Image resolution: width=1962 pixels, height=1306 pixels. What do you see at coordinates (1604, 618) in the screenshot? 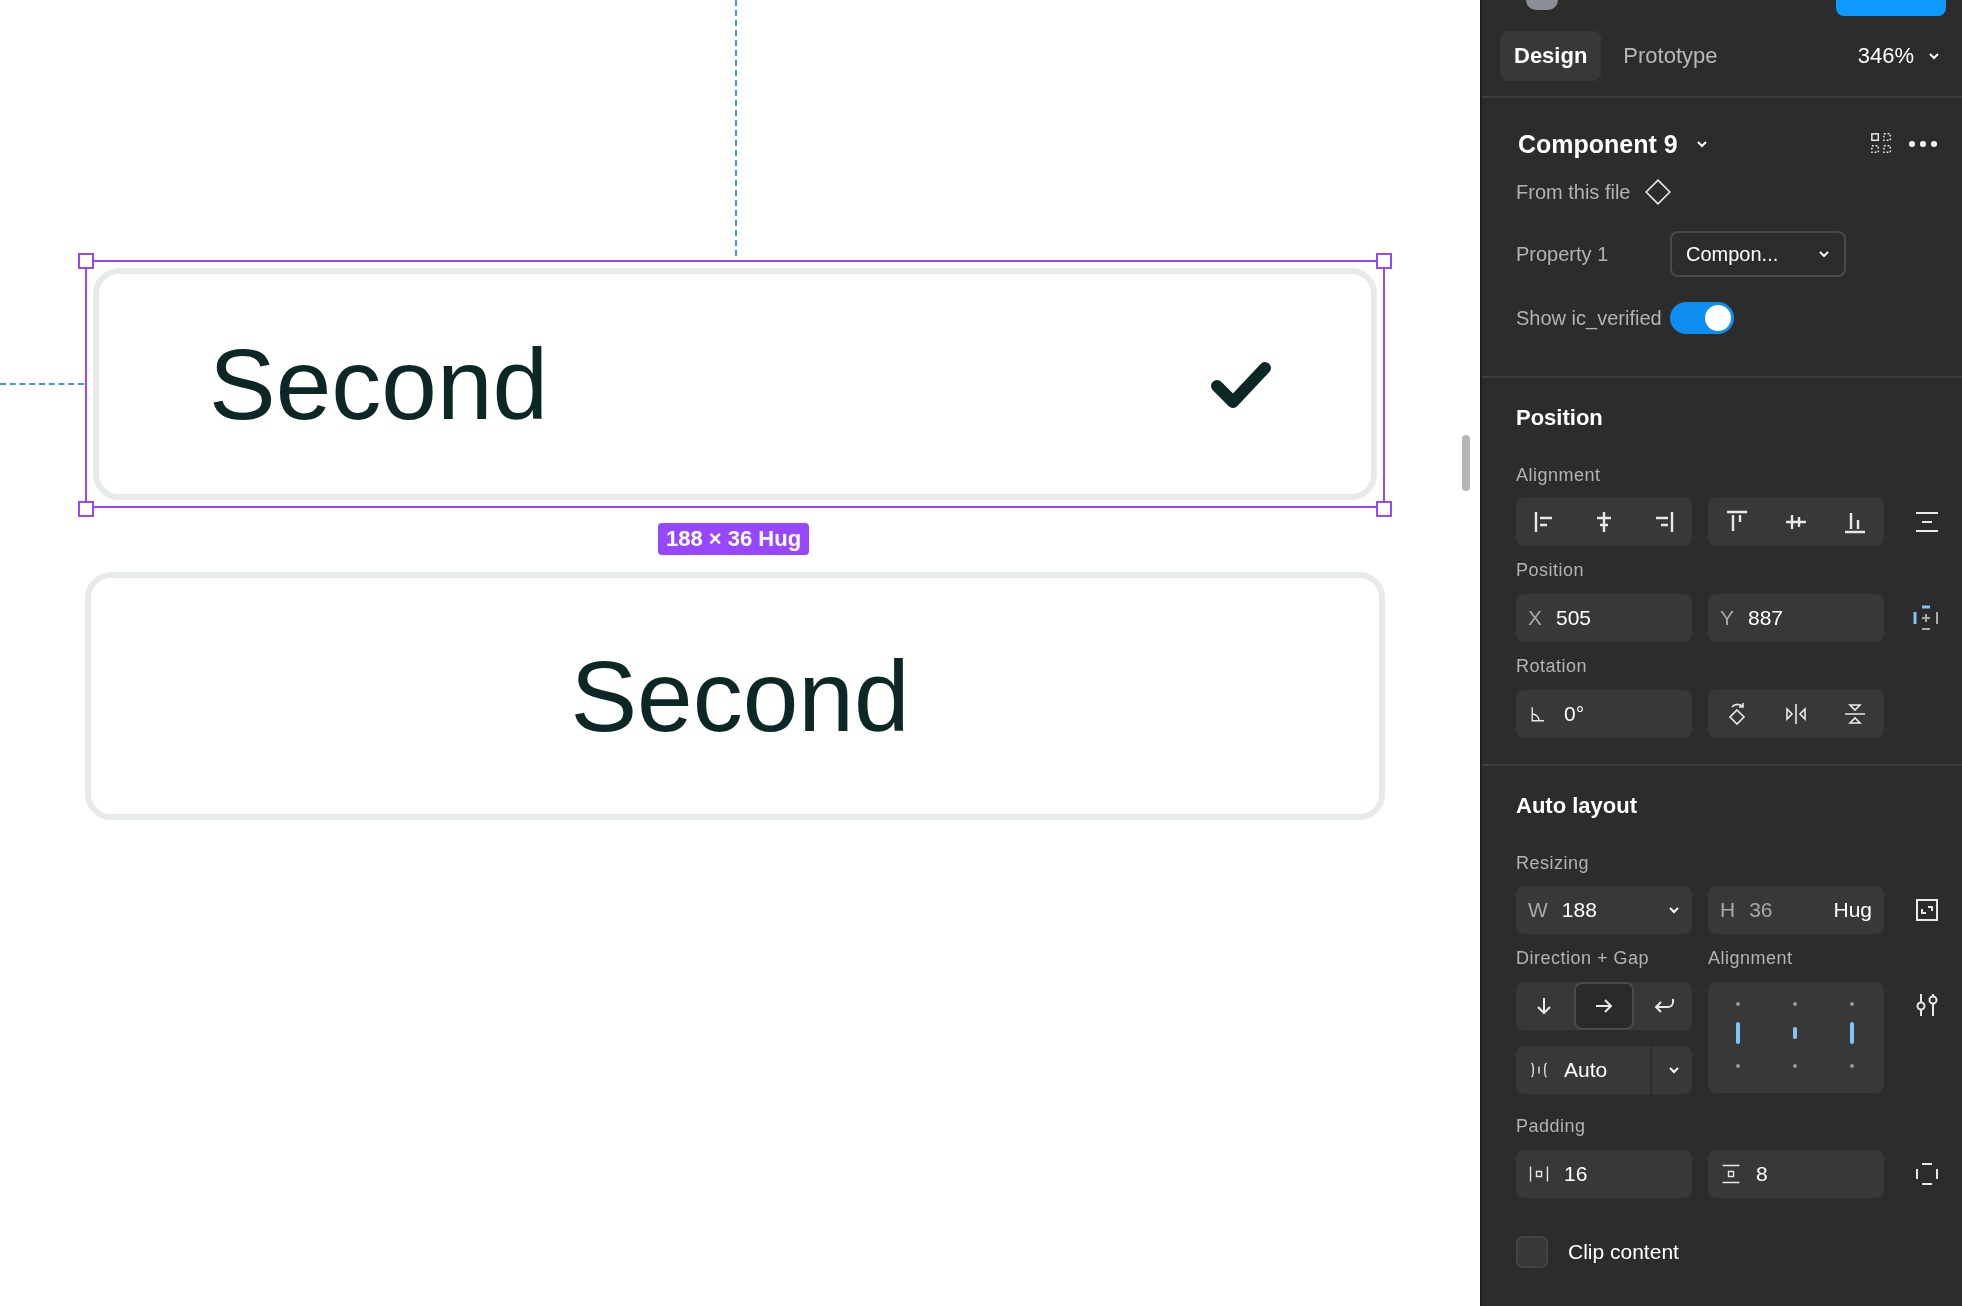
I see `x-field: X 505` at bounding box center [1604, 618].